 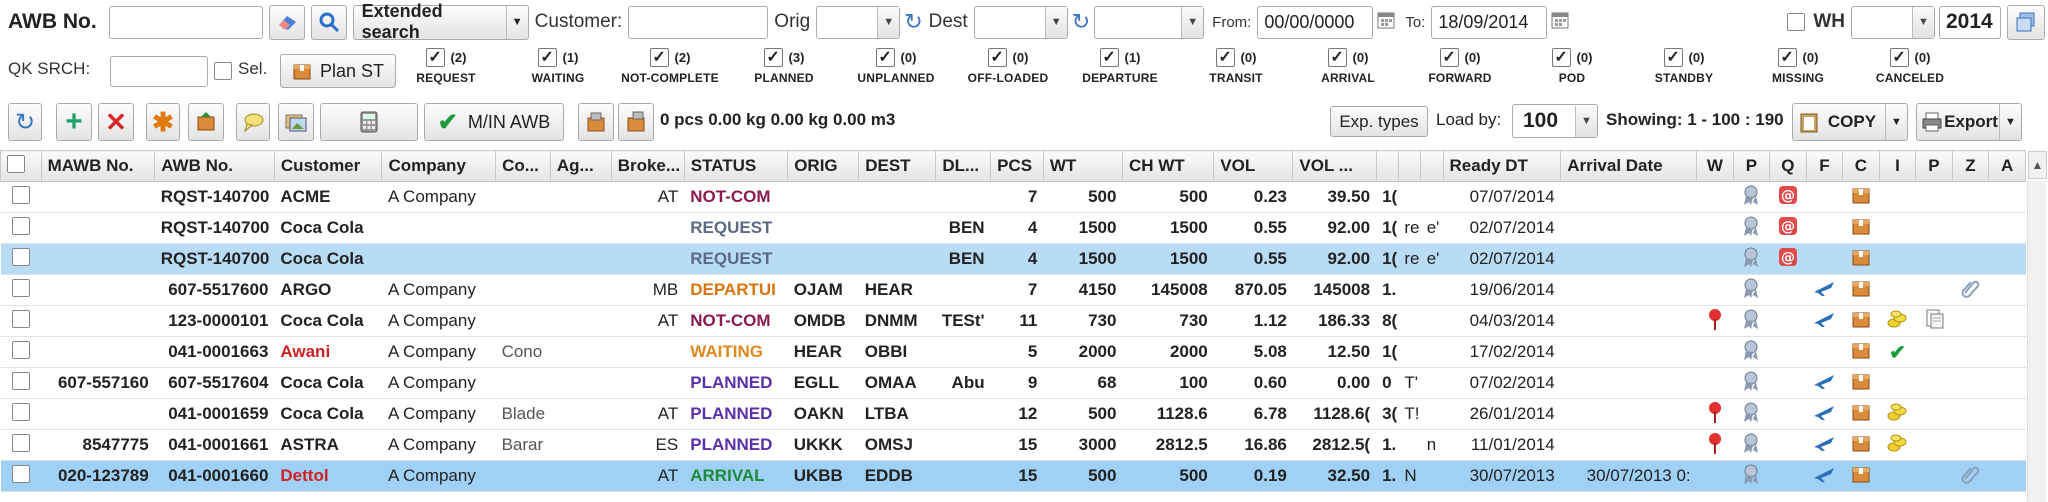 I want to click on column-header: STATUS, so click(x=736, y=166).